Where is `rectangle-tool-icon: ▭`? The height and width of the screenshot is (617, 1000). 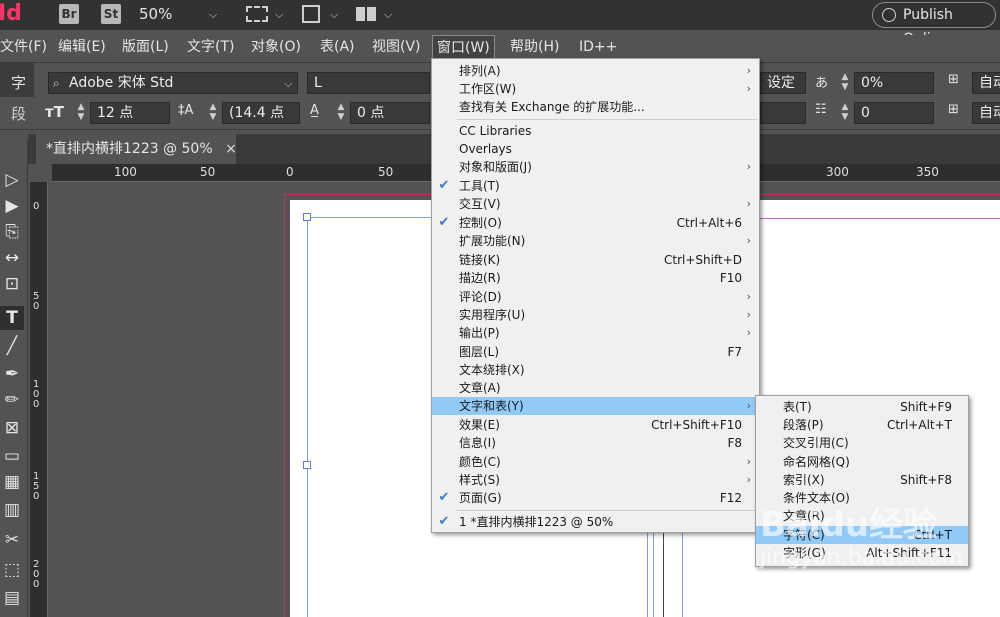
rectangle-tool-icon: ▭ is located at coordinates (12, 456).